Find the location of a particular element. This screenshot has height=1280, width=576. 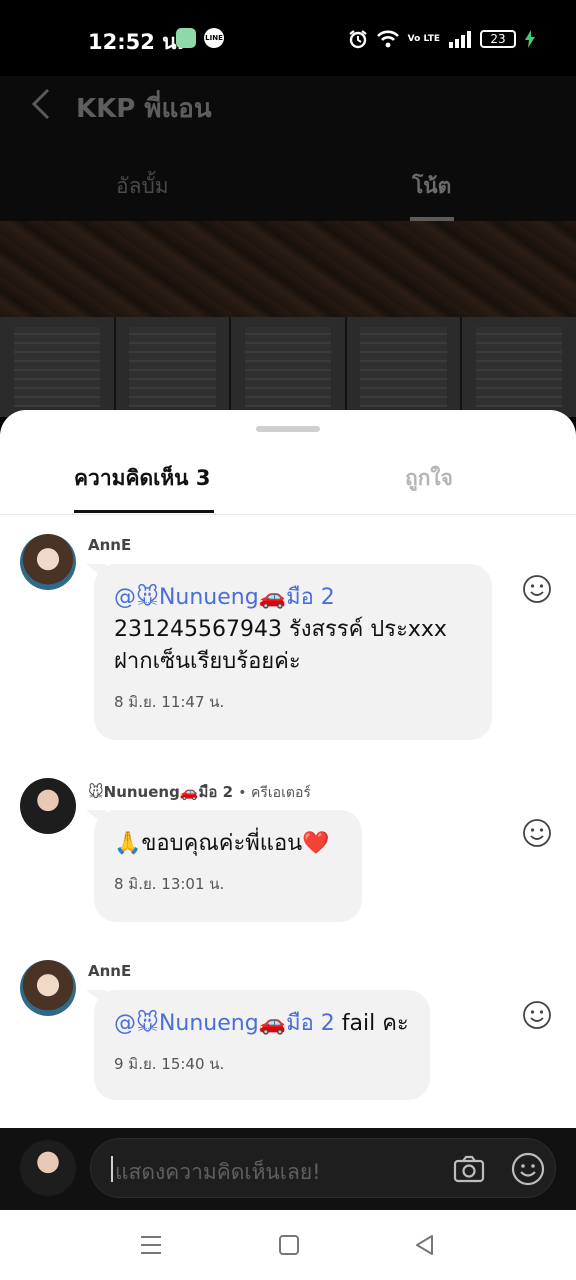

comment-input-placeholder: แสดงความคิดเห็นเลย! is located at coordinates (218, 1172).